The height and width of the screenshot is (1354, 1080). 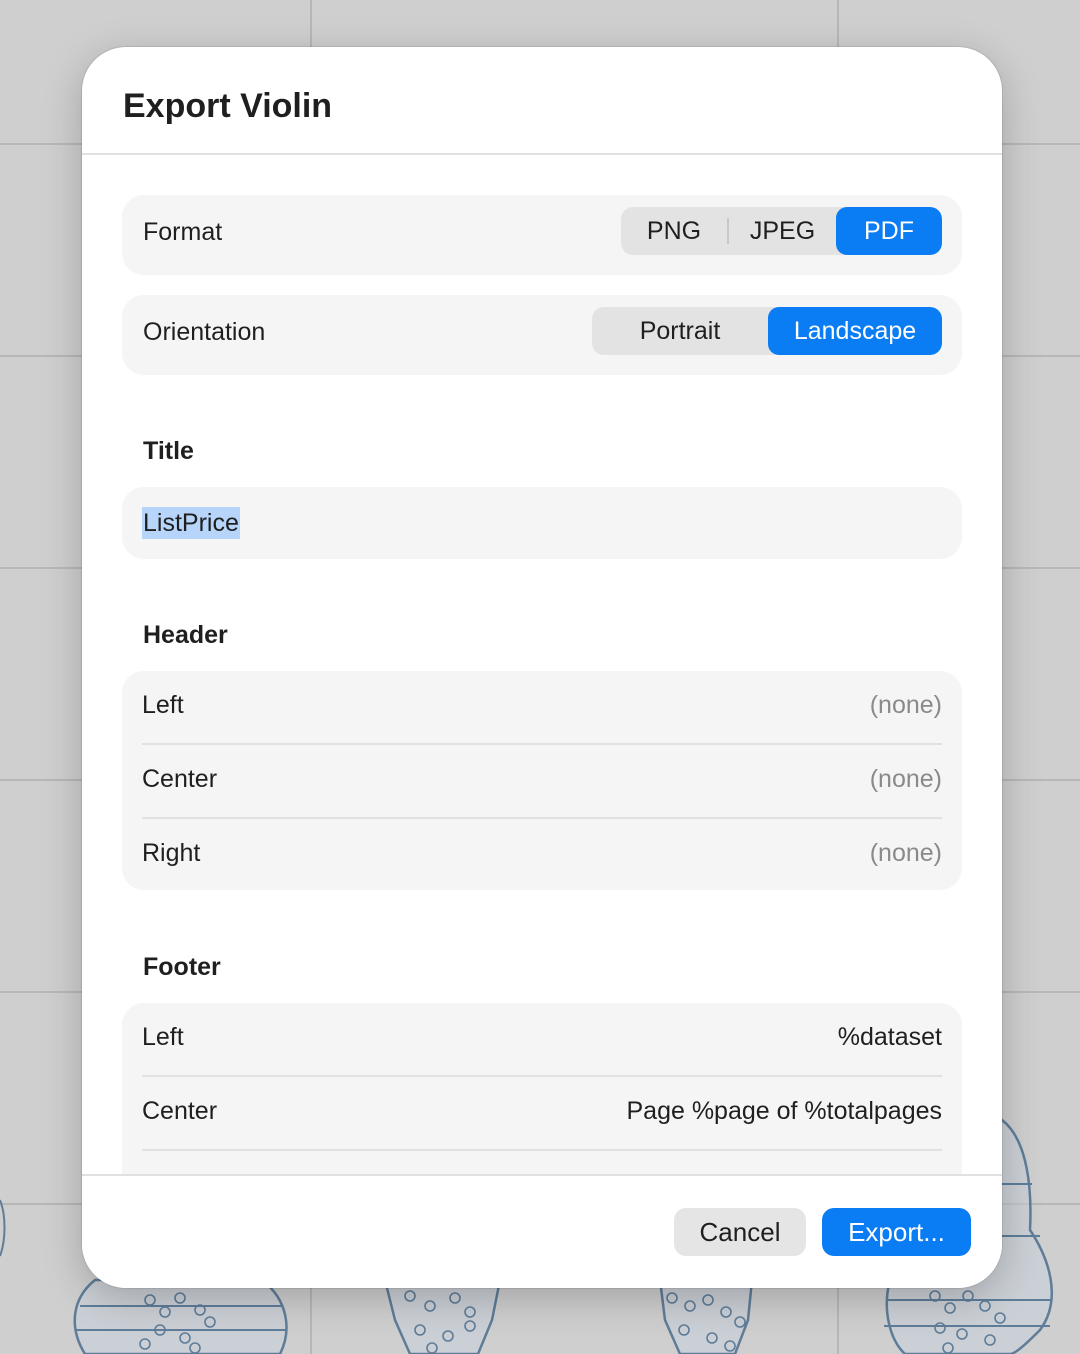 I want to click on format-option-png: PNG, so click(x=674, y=231).